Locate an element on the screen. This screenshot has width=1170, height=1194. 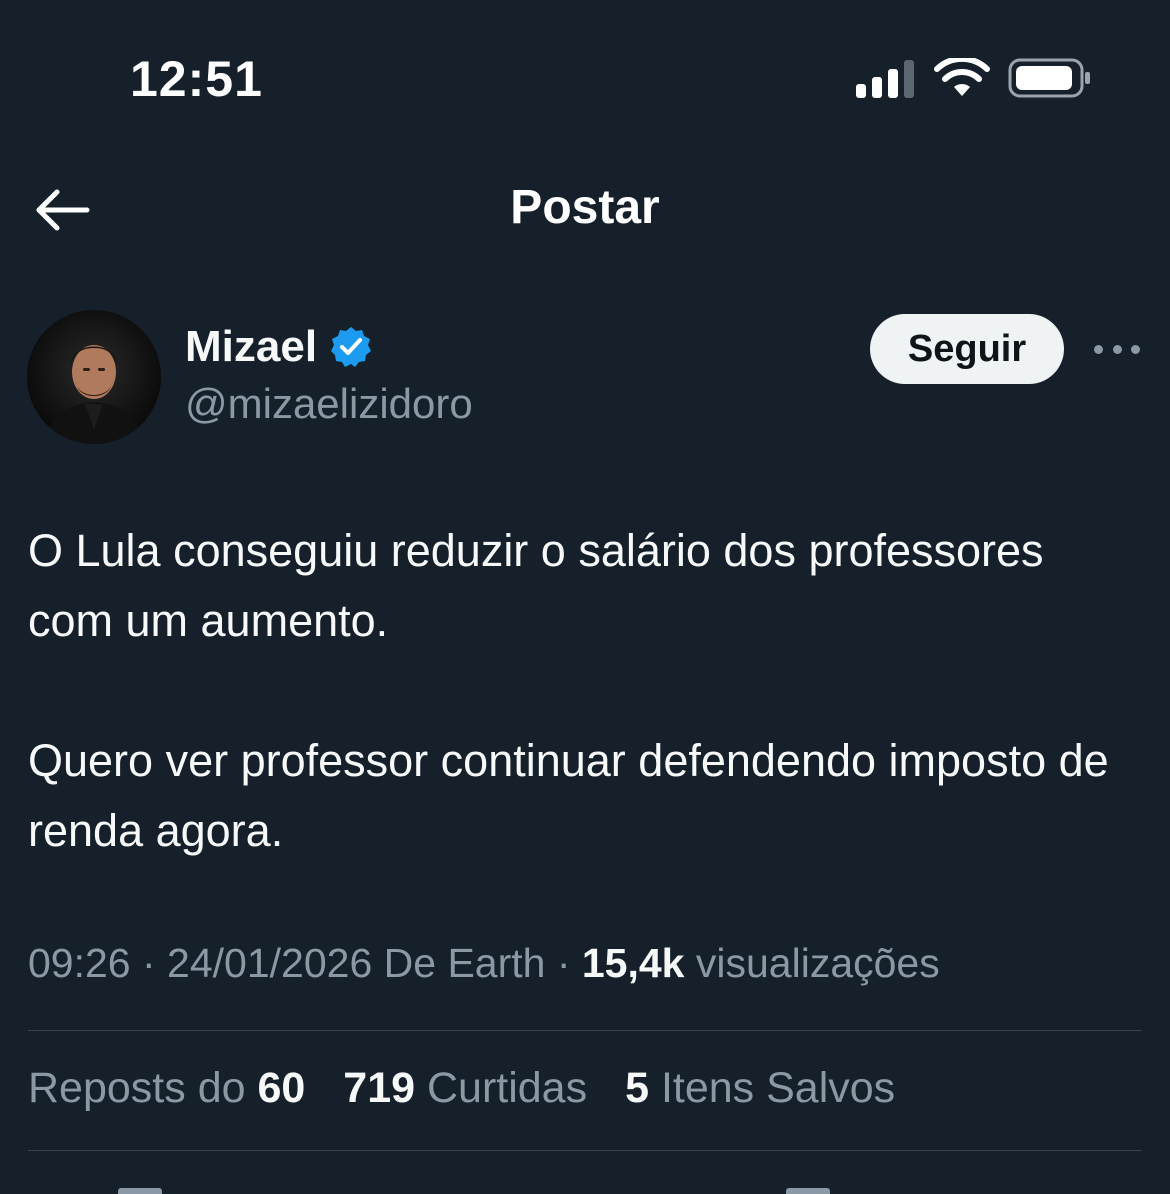
avatar is located at coordinates (94, 377).